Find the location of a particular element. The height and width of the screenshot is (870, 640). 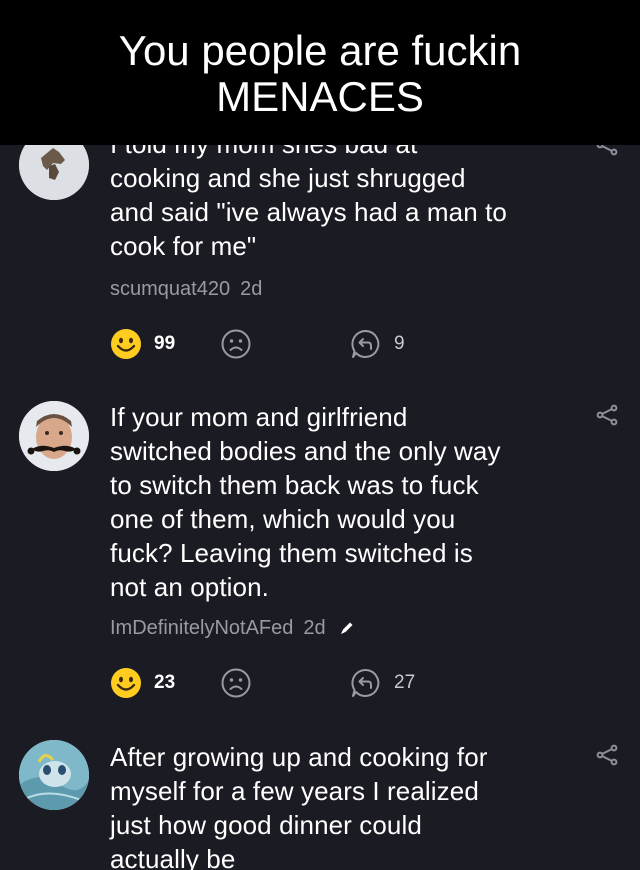

comment-line: actually be is located at coordinates (173, 857).